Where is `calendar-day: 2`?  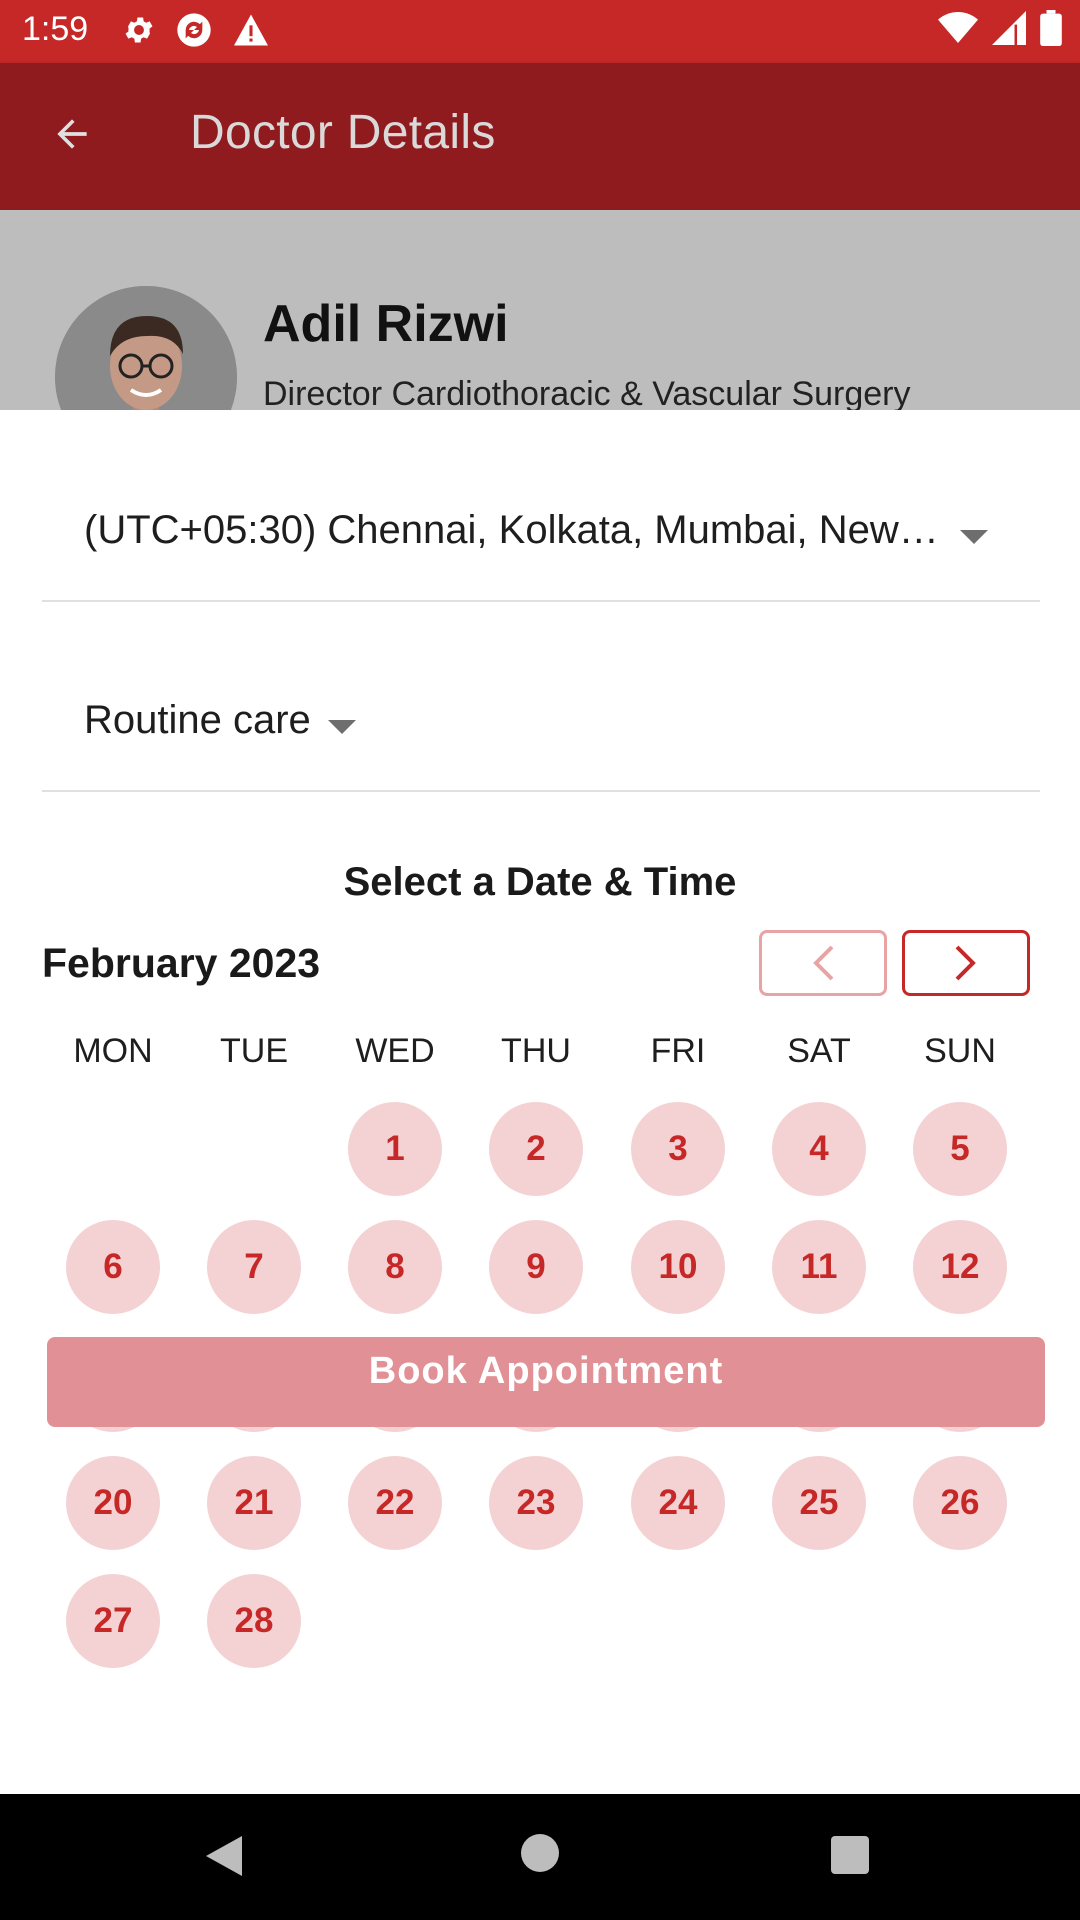 calendar-day: 2 is located at coordinates (536, 1149).